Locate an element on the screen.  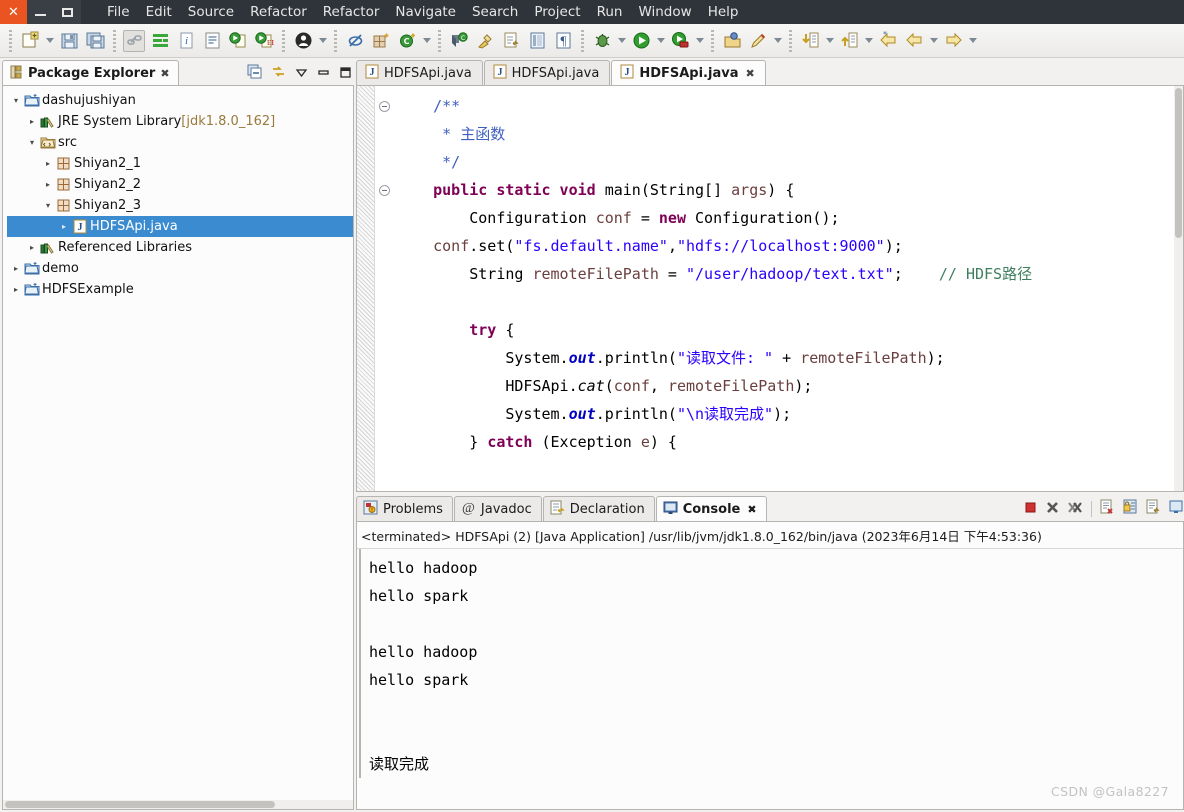
step-return-icon is located at coordinates (849, 41).